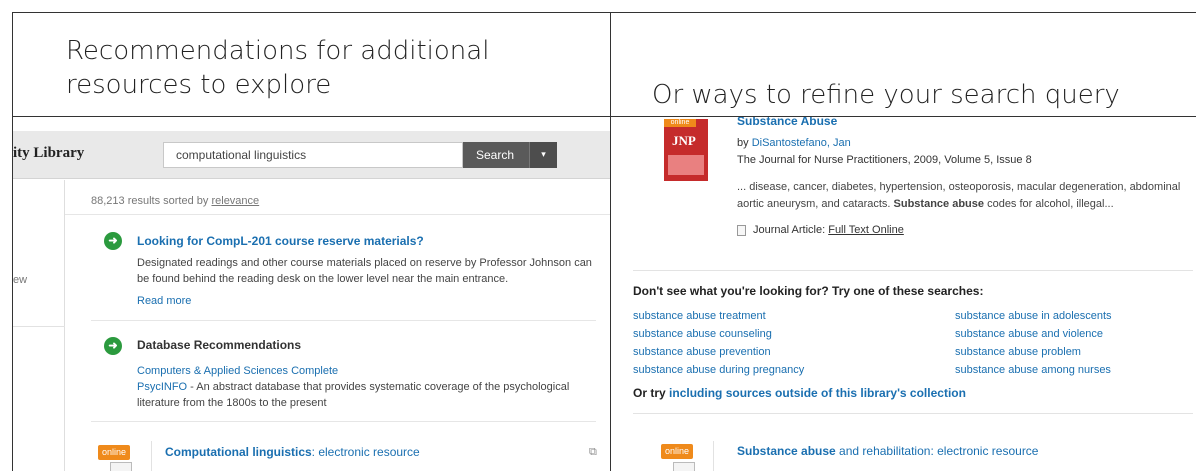  I want to click on result-title-bold: Substance abuse, so click(786, 451).